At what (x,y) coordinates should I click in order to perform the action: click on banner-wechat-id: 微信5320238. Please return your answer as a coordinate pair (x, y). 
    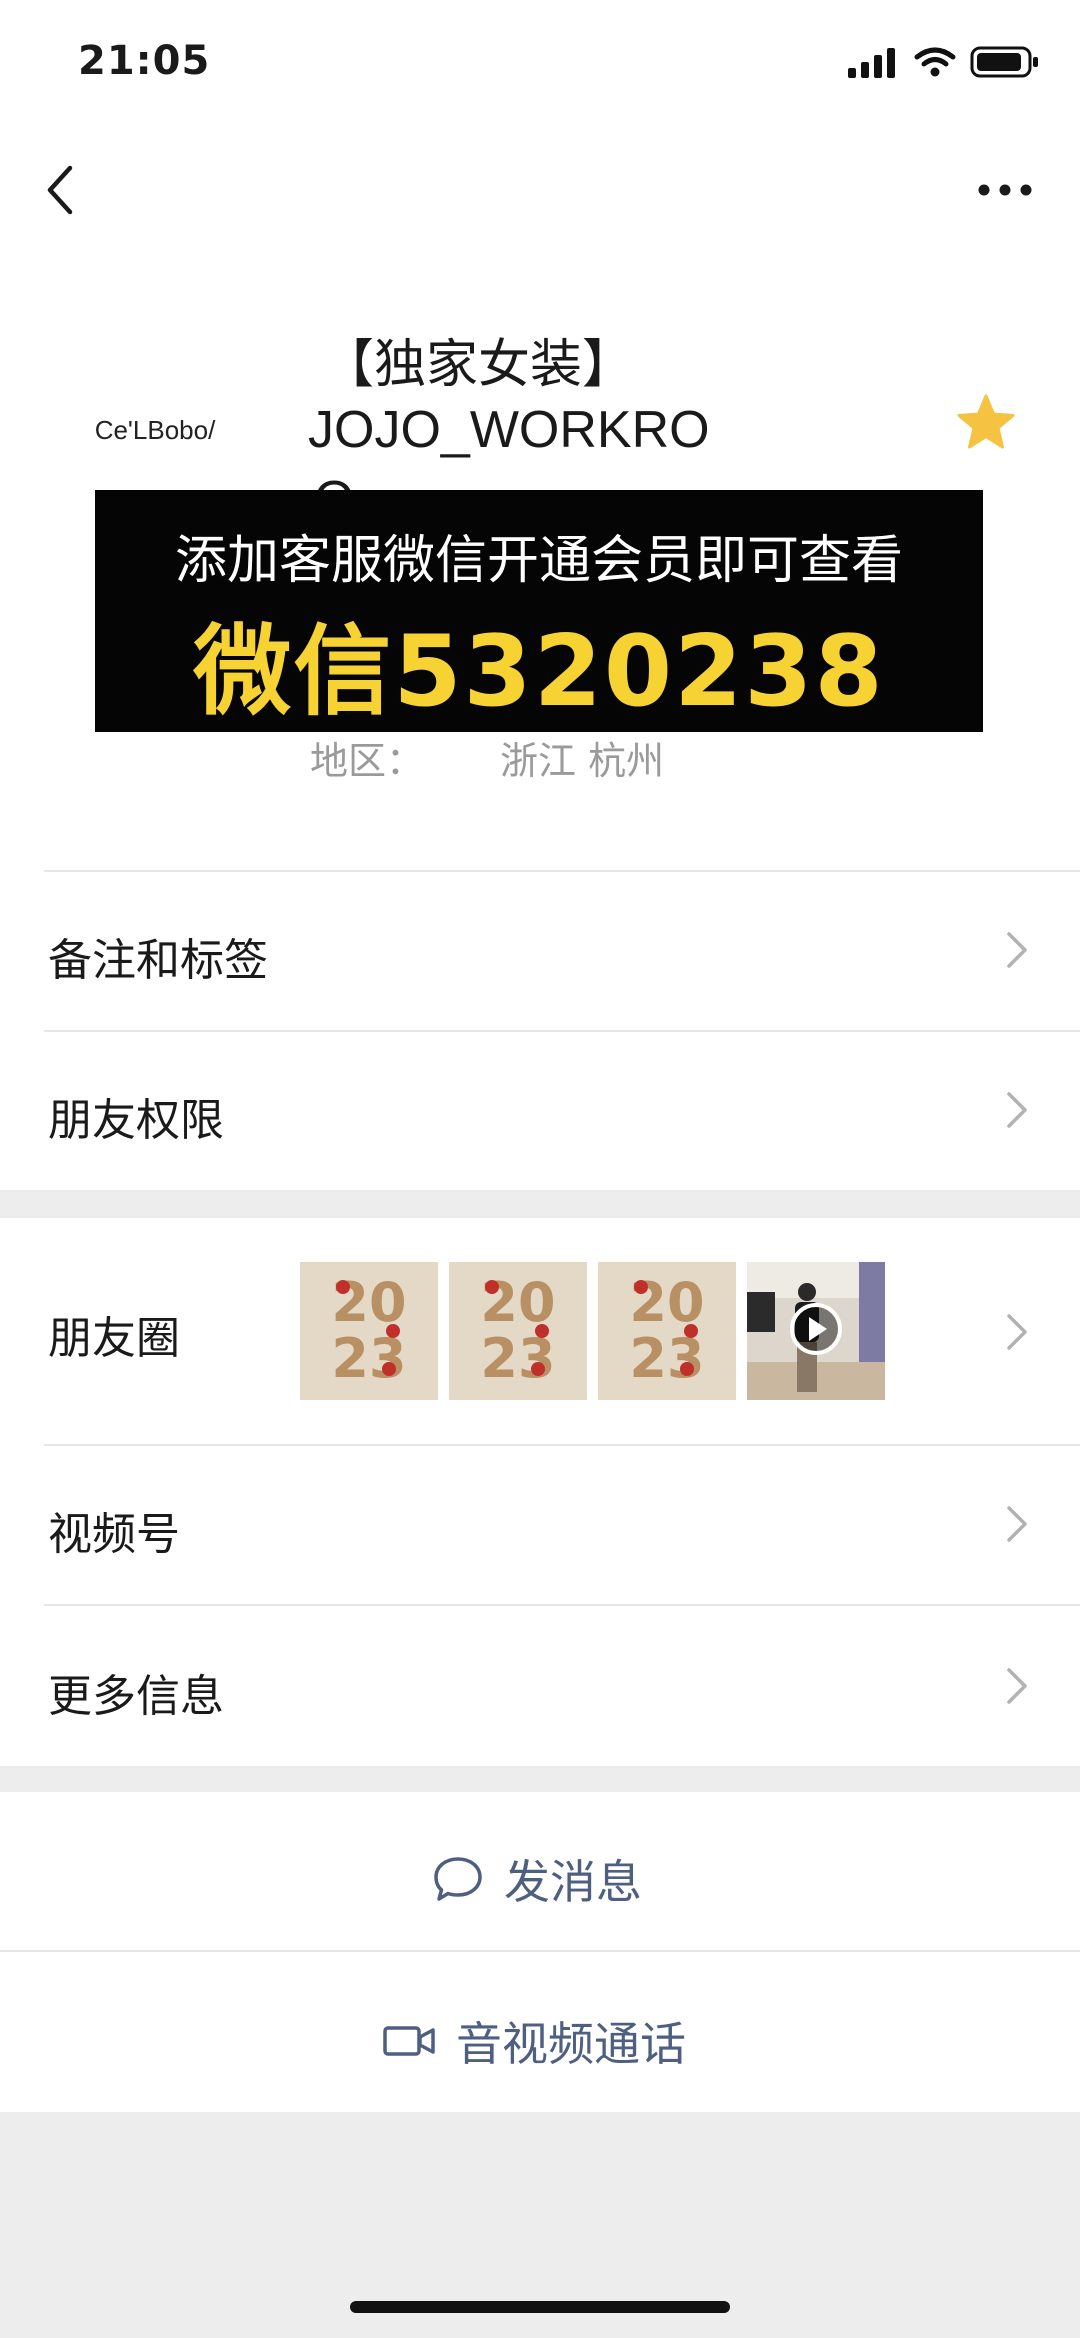
    Looking at the image, I should click on (539, 672).